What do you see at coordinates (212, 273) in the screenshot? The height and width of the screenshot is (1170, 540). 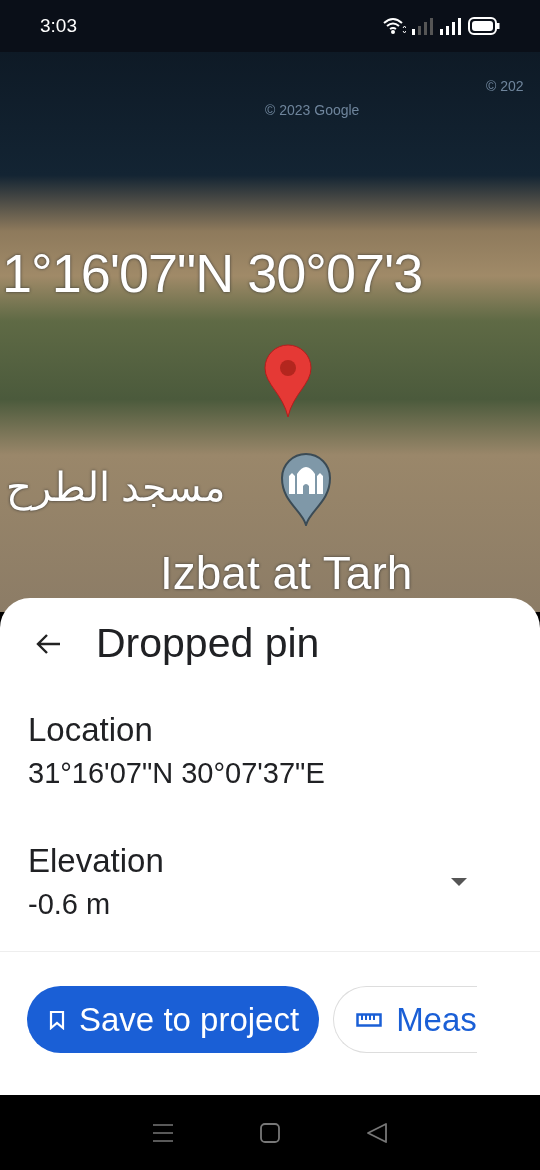 I see `coordinates-map-label: 1°16'07"N 30°07'3` at bounding box center [212, 273].